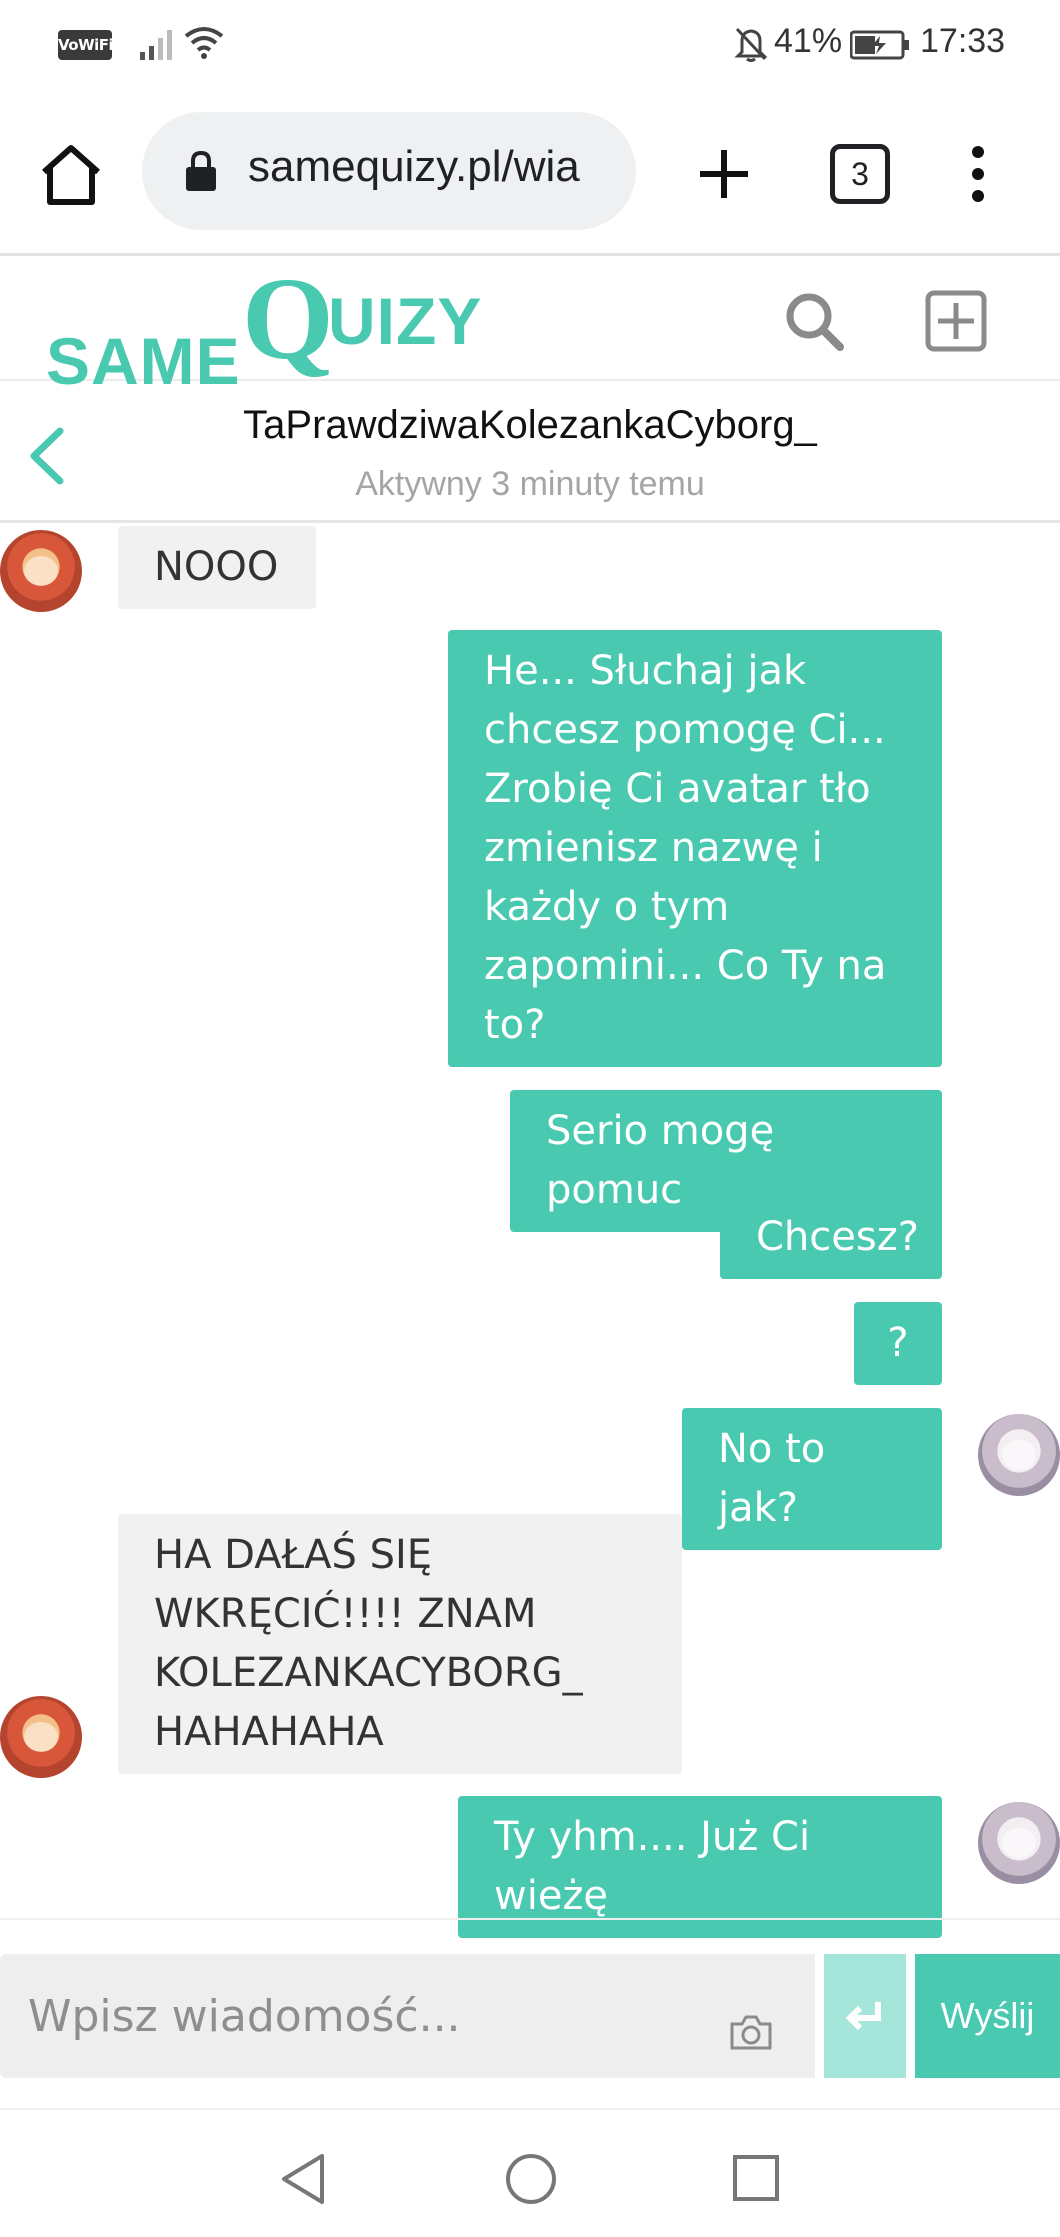 The height and width of the screenshot is (2237, 1060). Describe the element at coordinates (217, 567) in the screenshot. I see `message-bubble-incoming: NOOO` at that location.